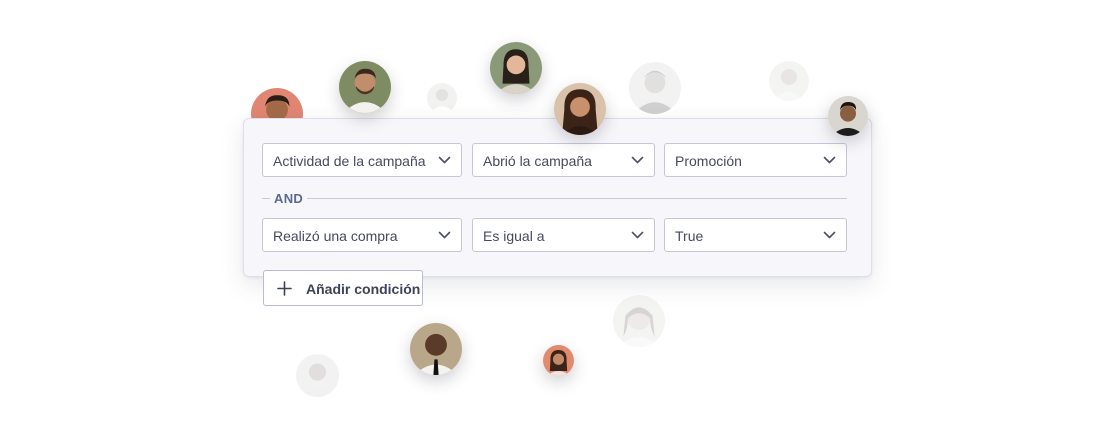 This screenshot has height=425, width=1114. I want to click on connector-label: AND, so click(289, 198).